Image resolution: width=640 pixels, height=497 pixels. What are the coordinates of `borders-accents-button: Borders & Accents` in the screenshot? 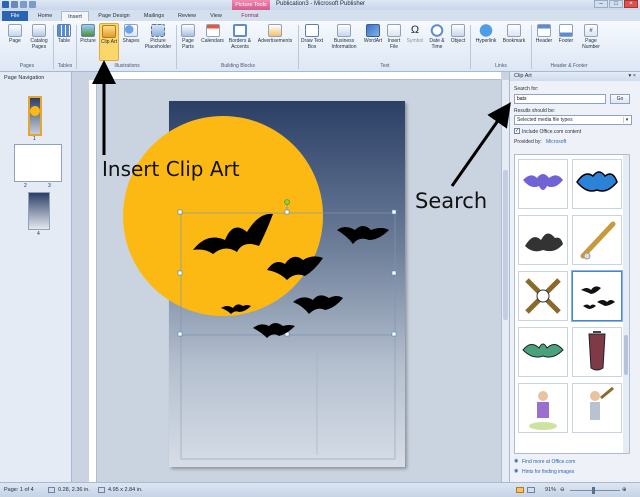 It's located at (240, 37).